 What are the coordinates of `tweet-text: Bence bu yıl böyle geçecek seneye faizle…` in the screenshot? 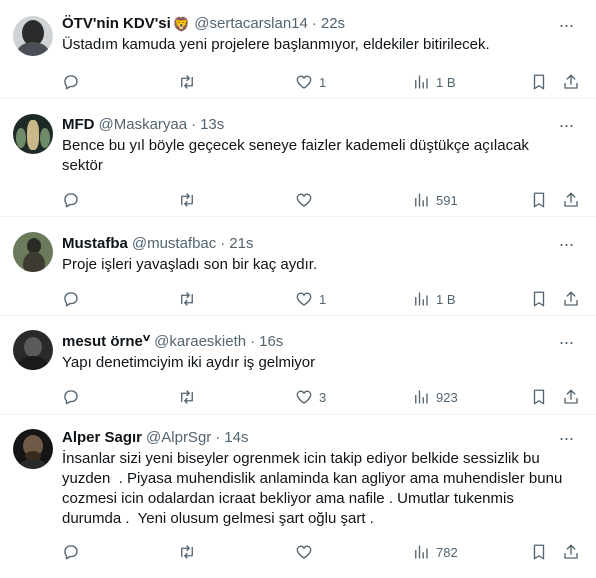 It's located at (295, 155).